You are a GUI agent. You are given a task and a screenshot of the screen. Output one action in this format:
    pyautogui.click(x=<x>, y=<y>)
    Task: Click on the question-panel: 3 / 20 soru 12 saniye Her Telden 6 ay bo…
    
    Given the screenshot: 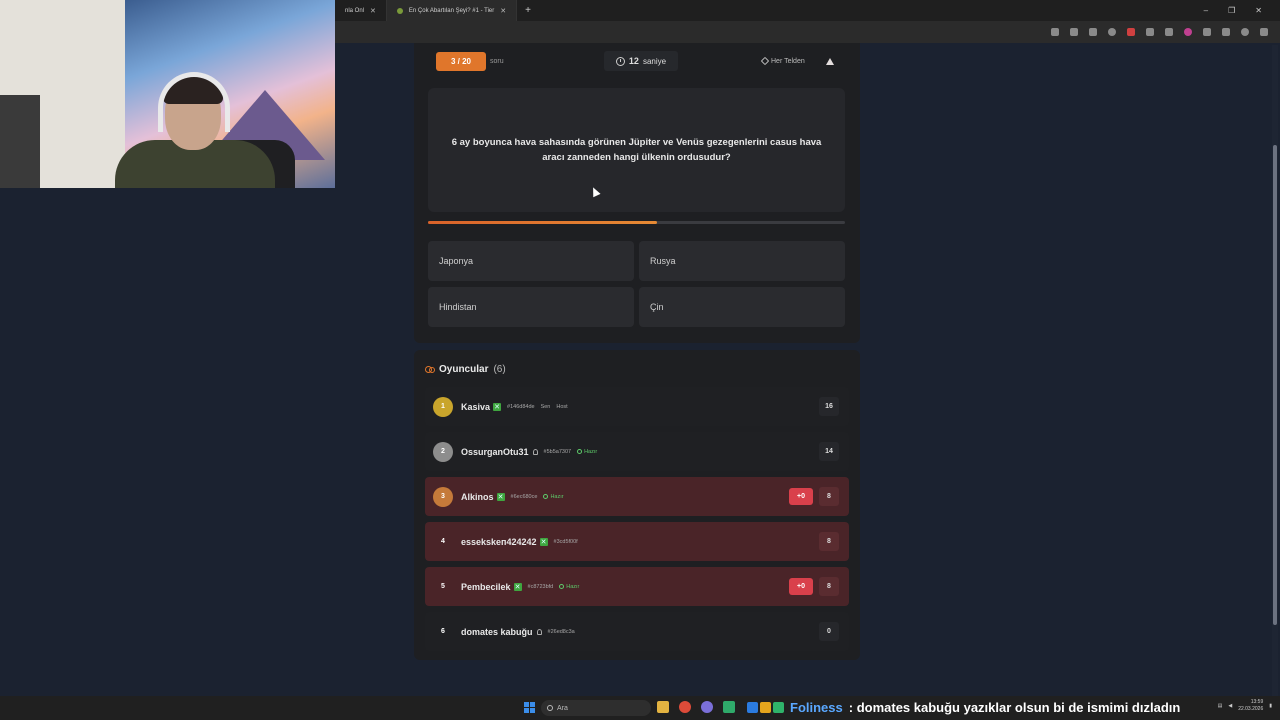 What is the action you would take?
    pyautogui.click(x=637, y=193)
    